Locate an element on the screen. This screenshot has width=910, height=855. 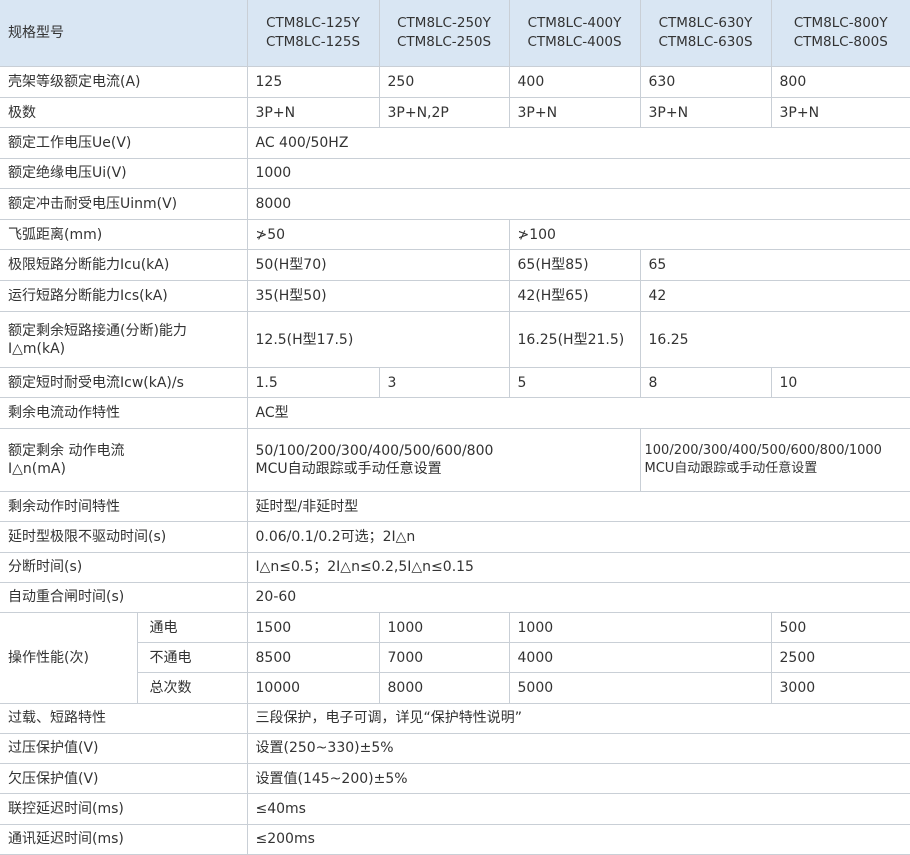
cell: 630 is located at coordinates (705, 82).